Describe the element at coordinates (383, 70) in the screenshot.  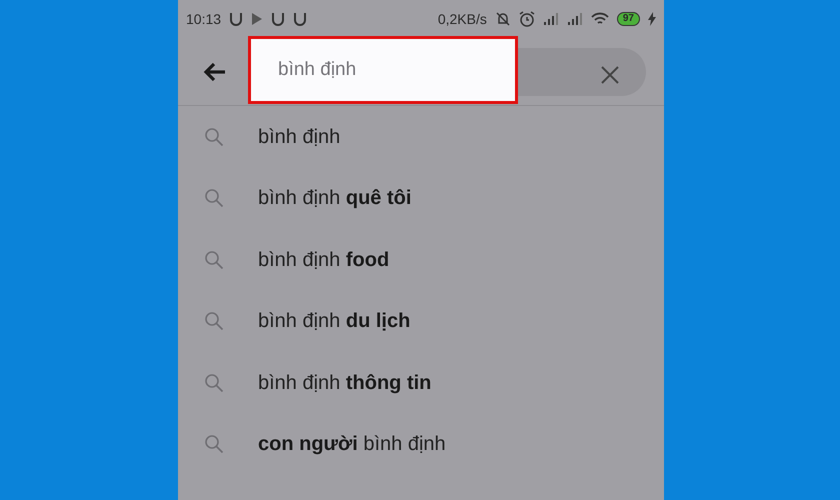
I see `input-field: bình định` at that location.